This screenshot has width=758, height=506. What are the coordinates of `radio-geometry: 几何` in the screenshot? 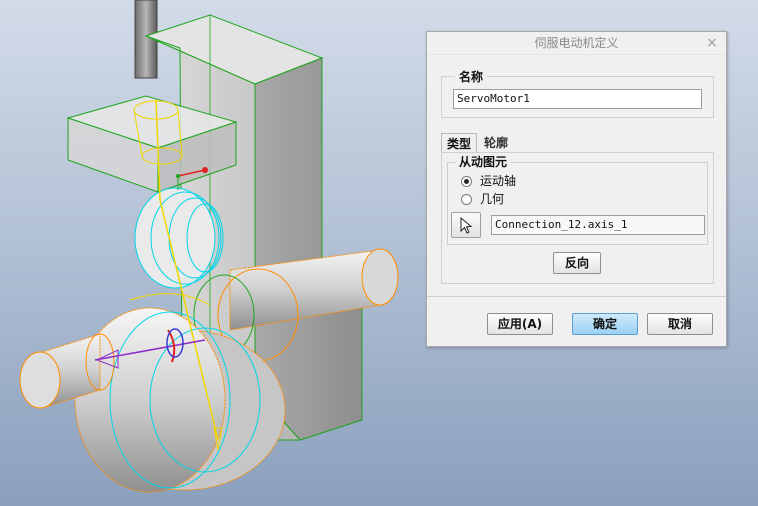 It's located at (482, 199).